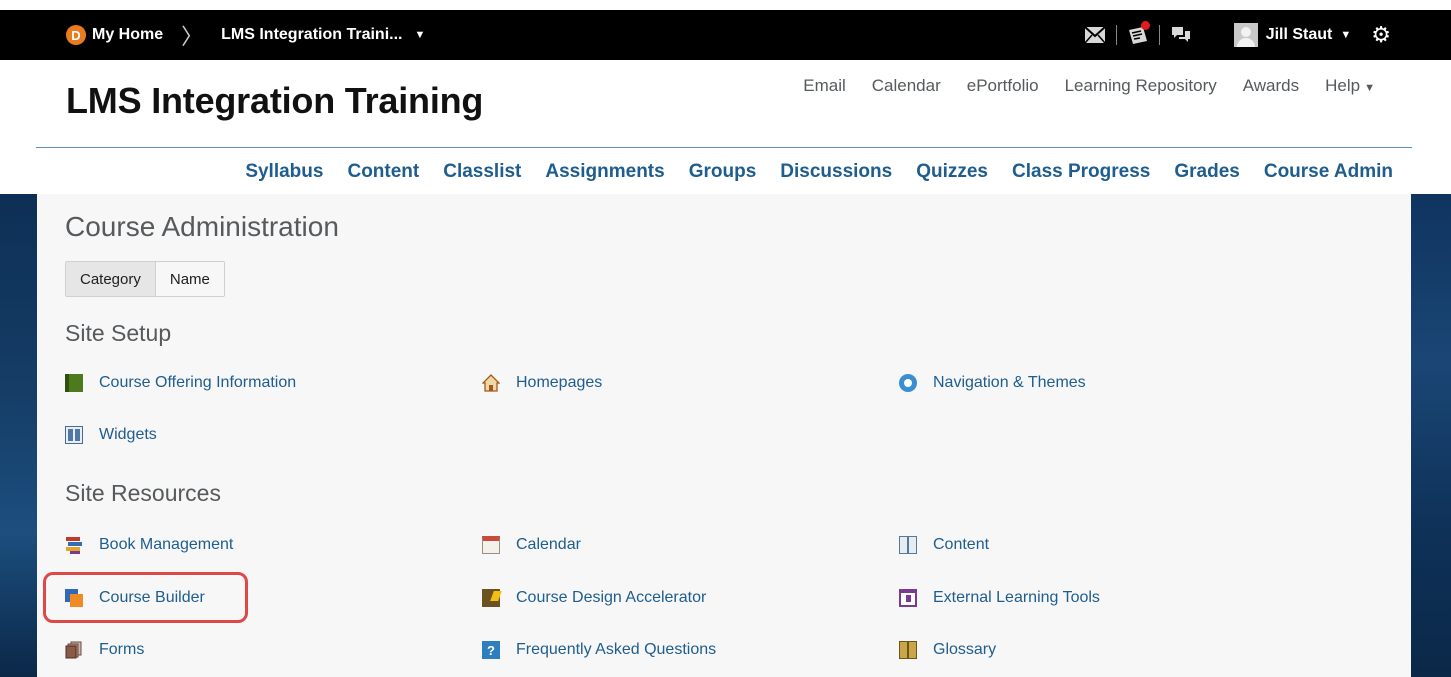  Describe the element at coordinates (836, 172) in the screenshot. I see `nav-discussions: Discussions` at that location.